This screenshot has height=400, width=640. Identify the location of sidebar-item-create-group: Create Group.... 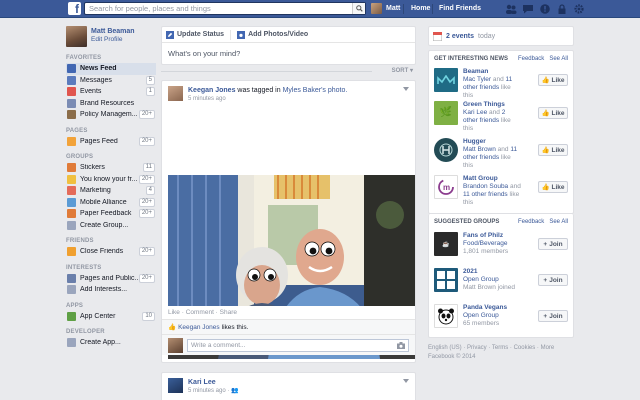
(111, 226).